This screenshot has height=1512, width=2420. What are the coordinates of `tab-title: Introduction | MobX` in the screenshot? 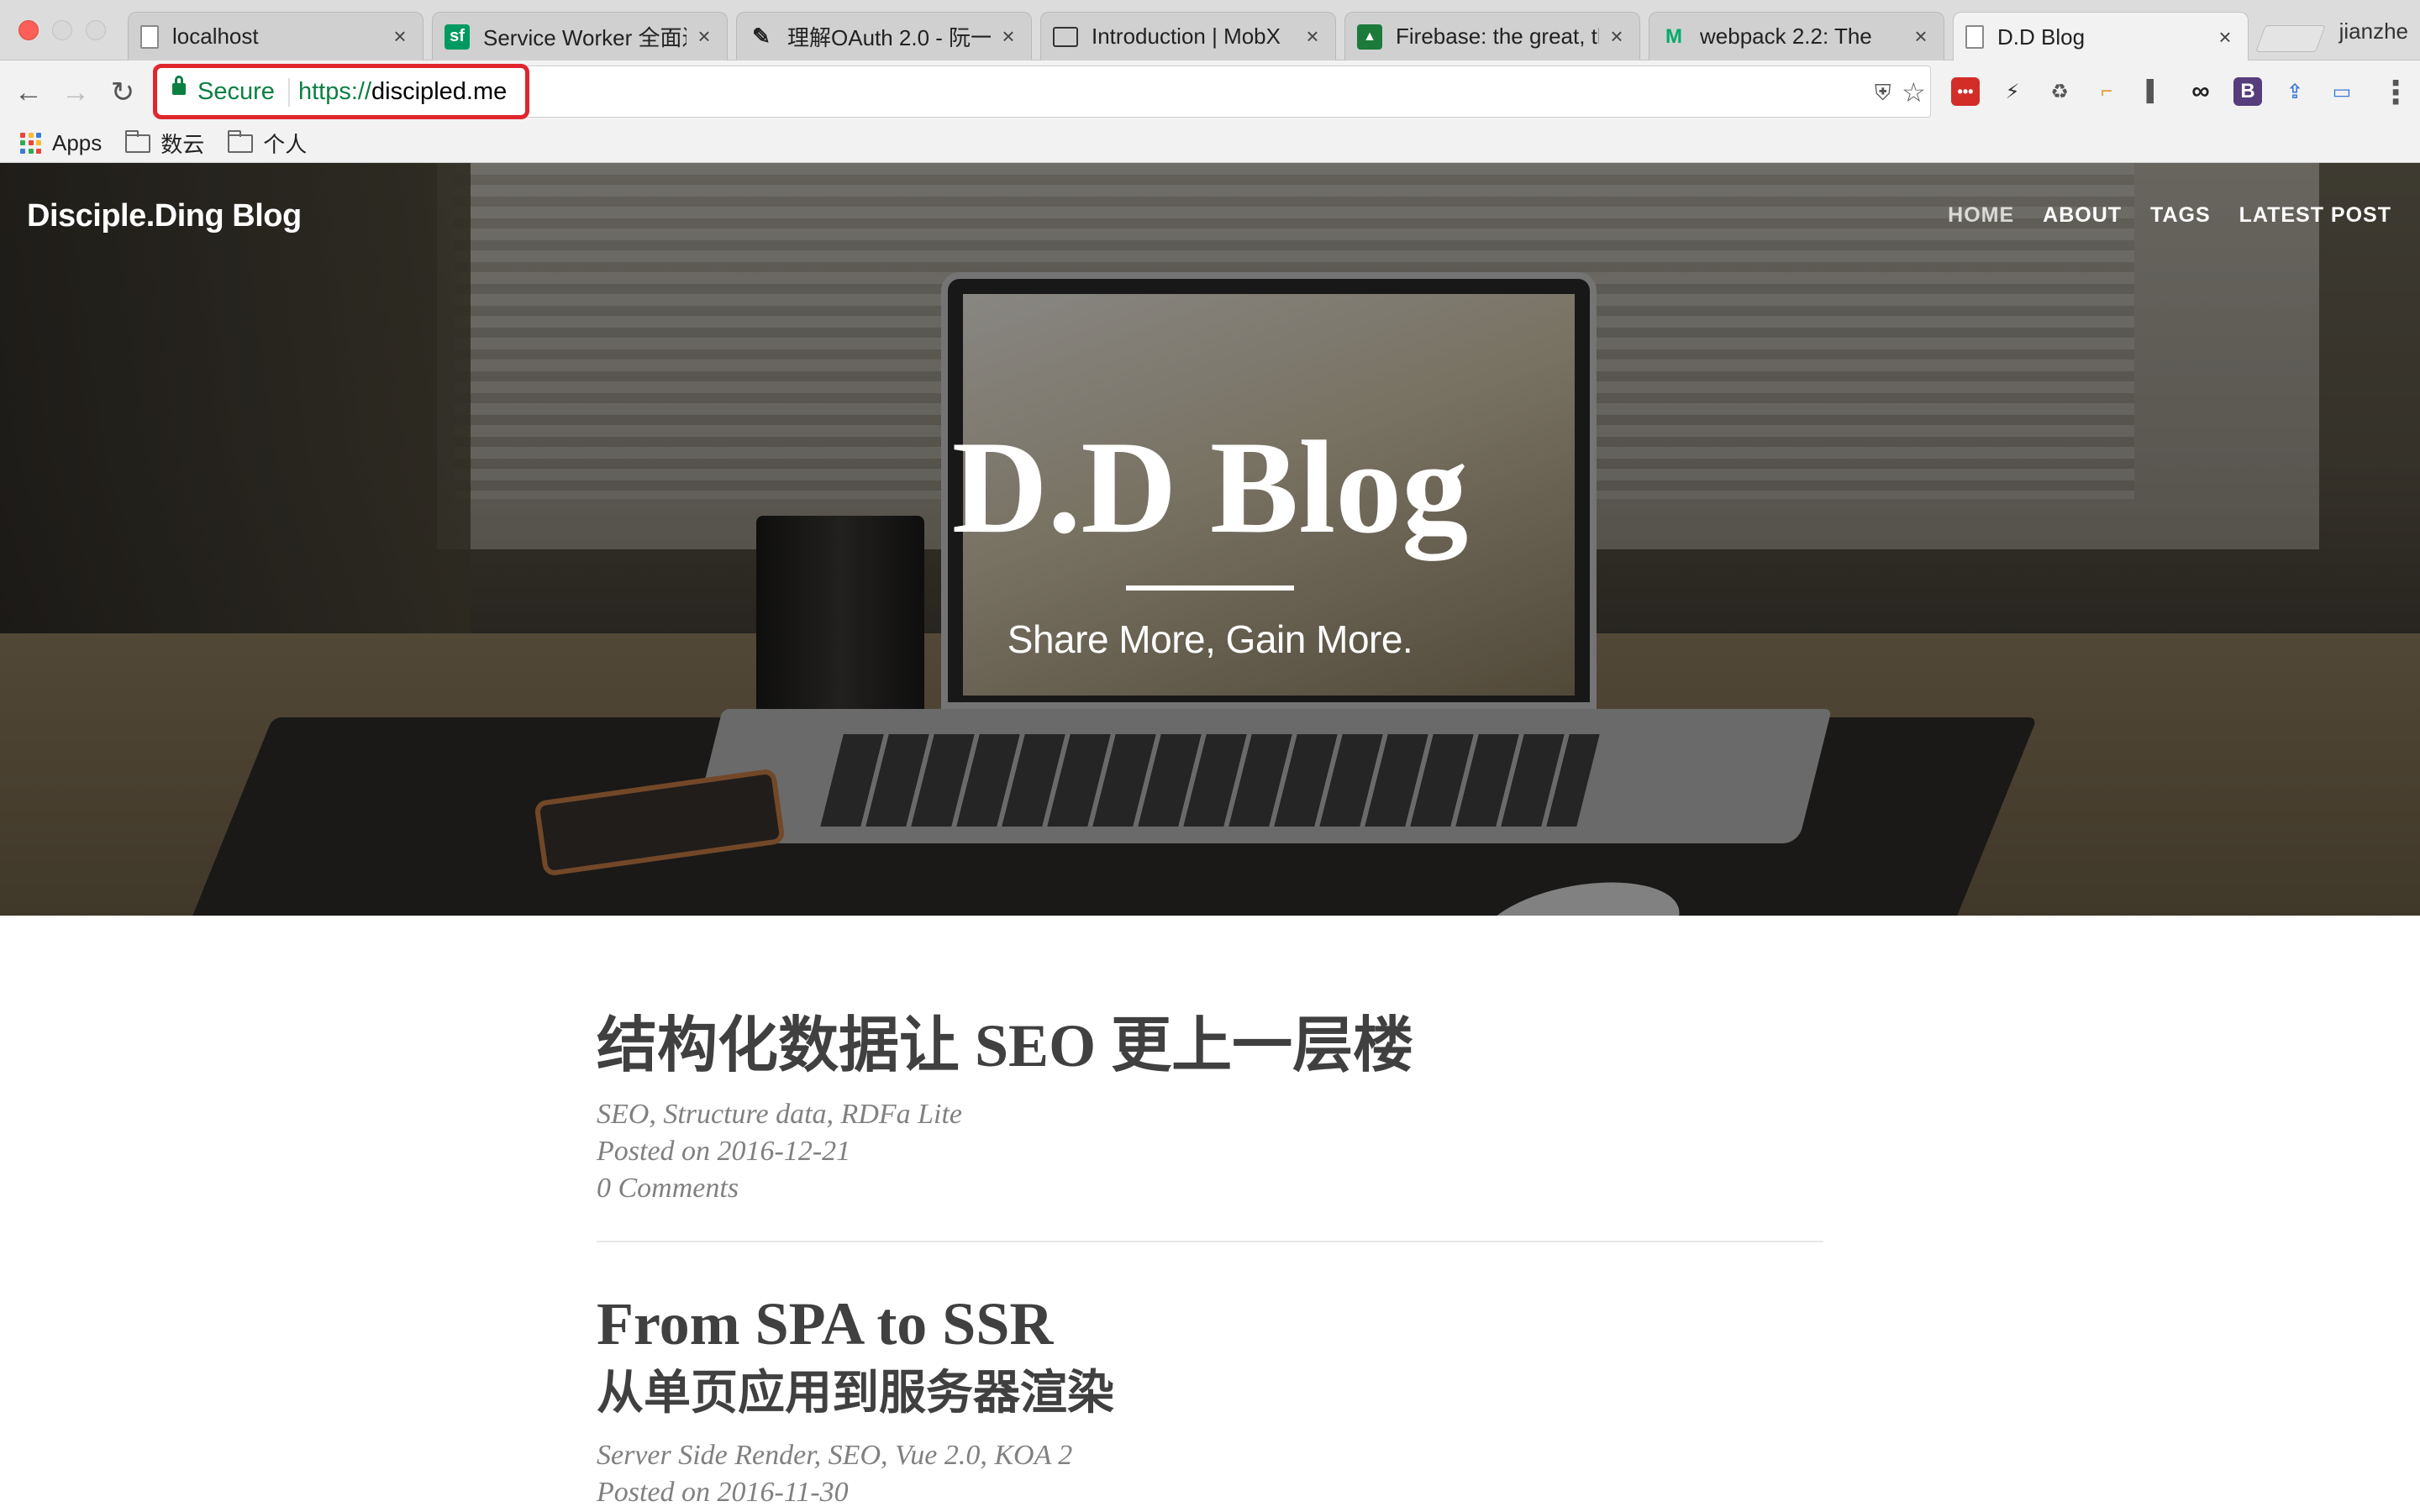 It's located at (1186, 36).